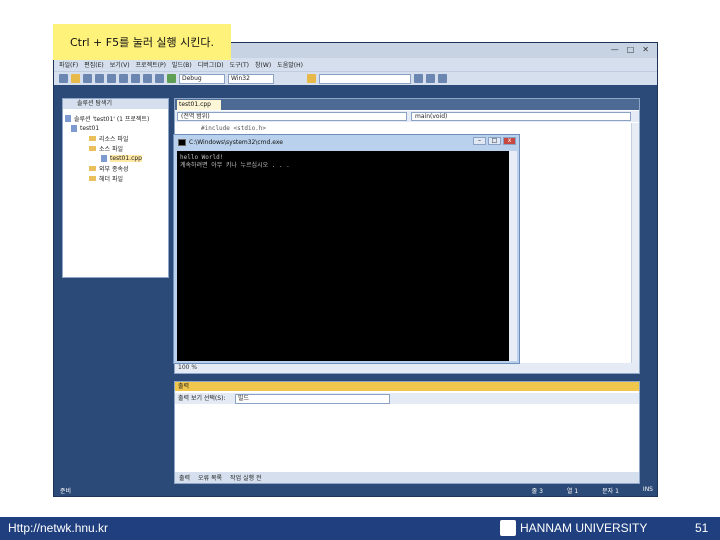 The image size is (720, 540). What do you see at coordinates (234, 128) in the screenshot?
I see `code-line: #include <stdio.h>` at bounding box center [234, 128].